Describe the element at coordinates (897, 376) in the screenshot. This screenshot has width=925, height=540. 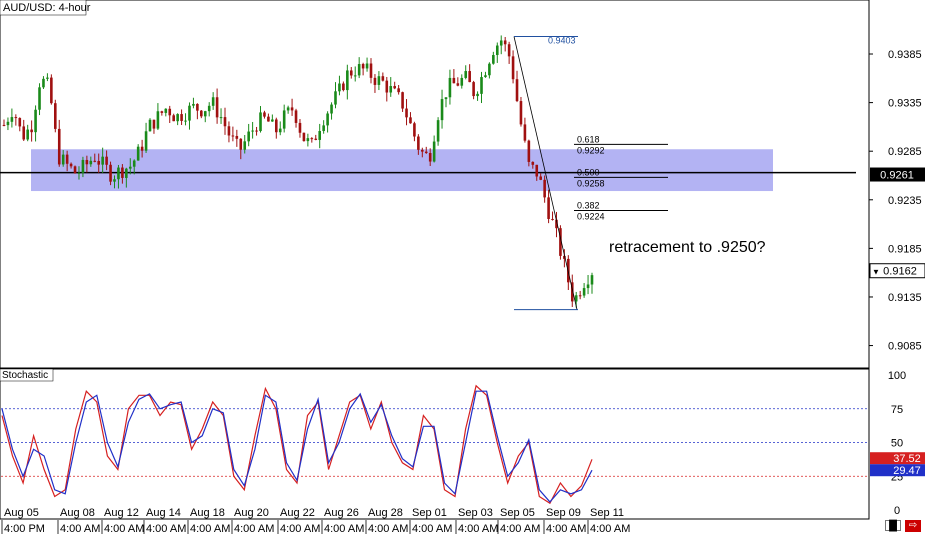
I see `stochastic-tick-label: 100` at that location.